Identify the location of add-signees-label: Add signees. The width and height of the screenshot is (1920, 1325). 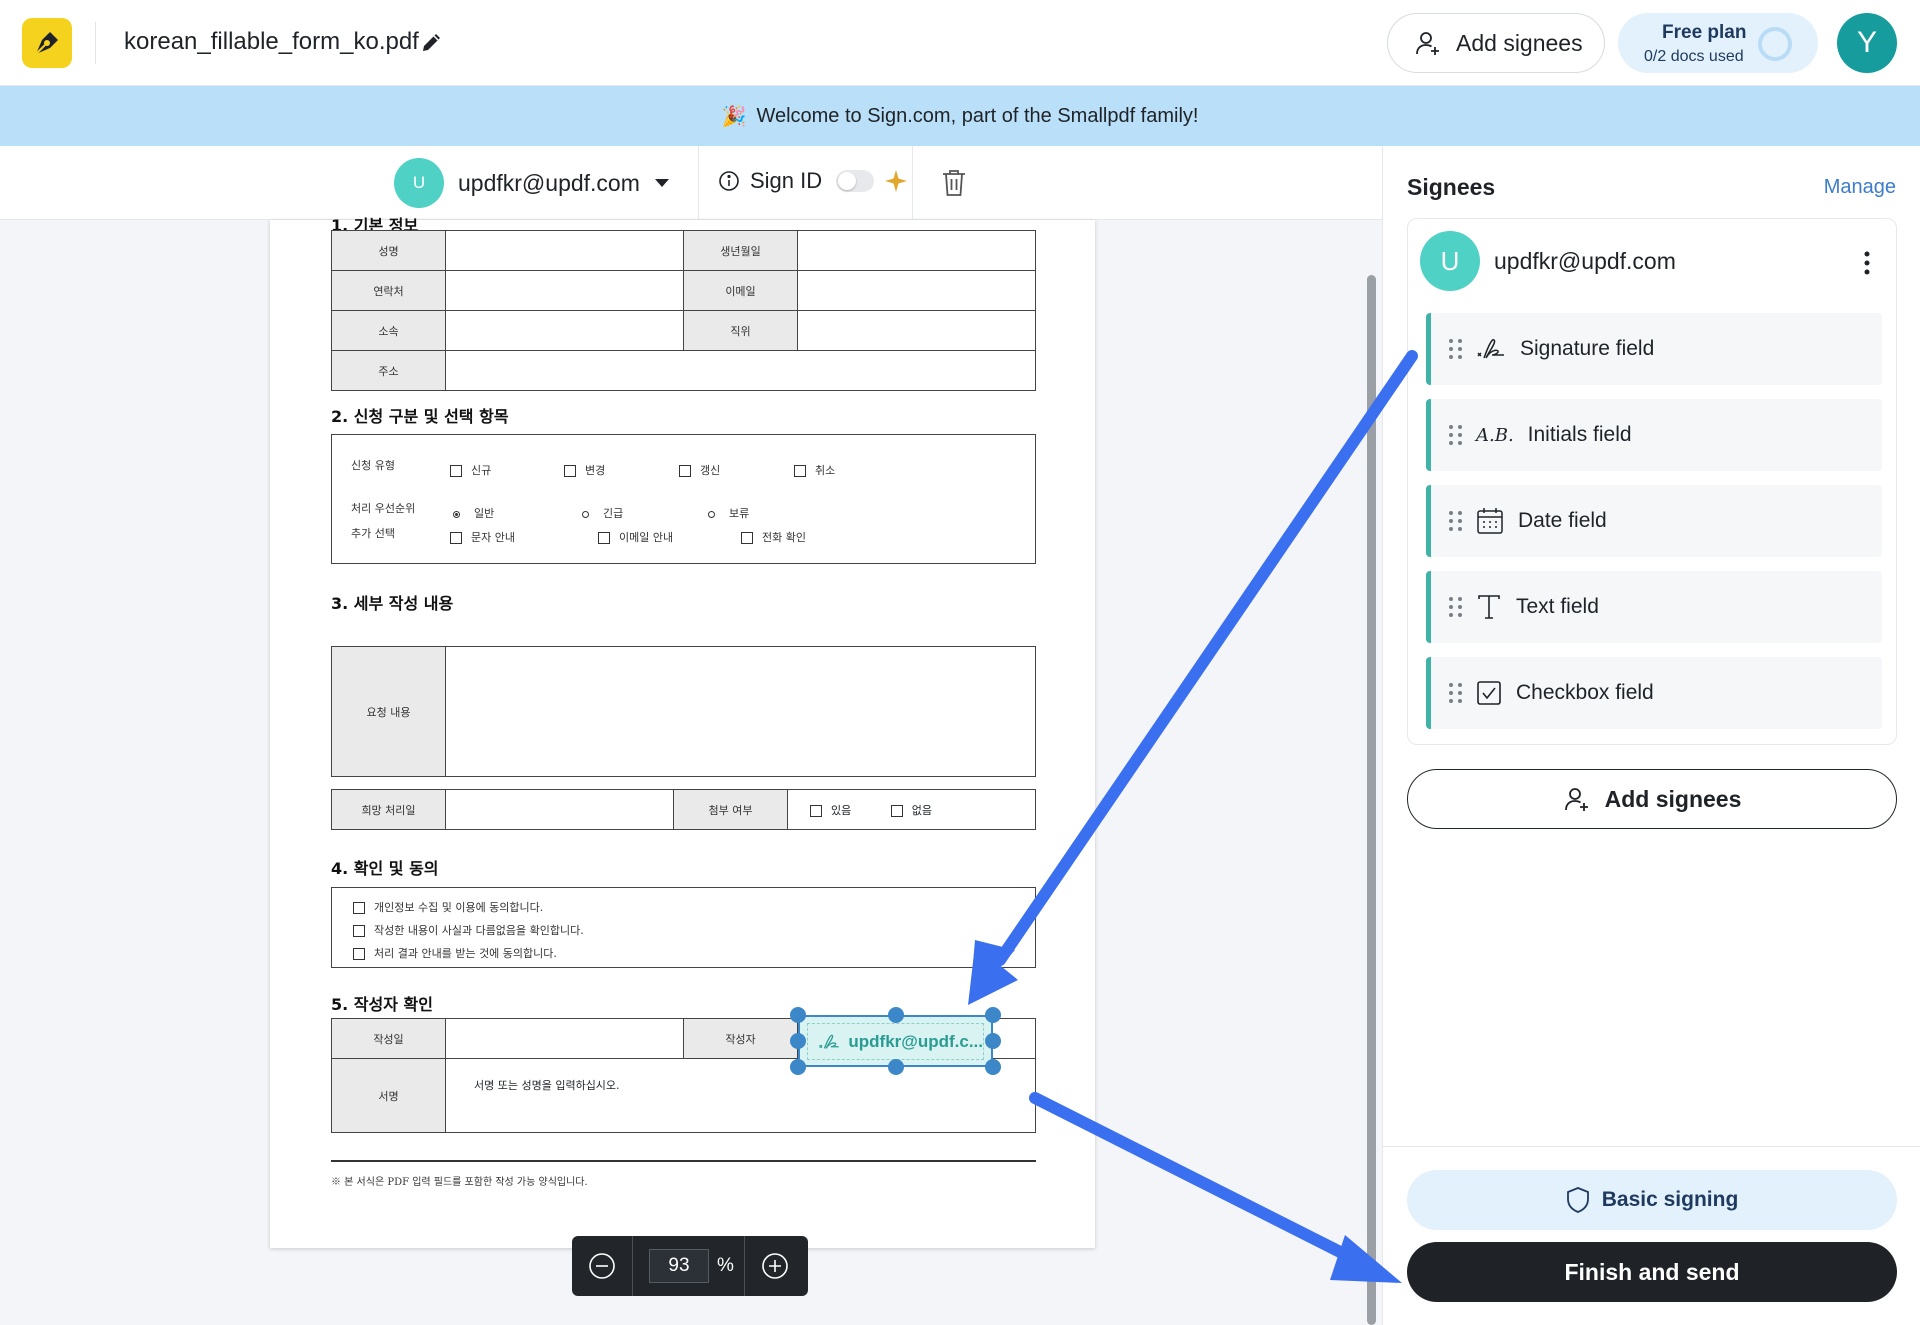
(1673, 798).